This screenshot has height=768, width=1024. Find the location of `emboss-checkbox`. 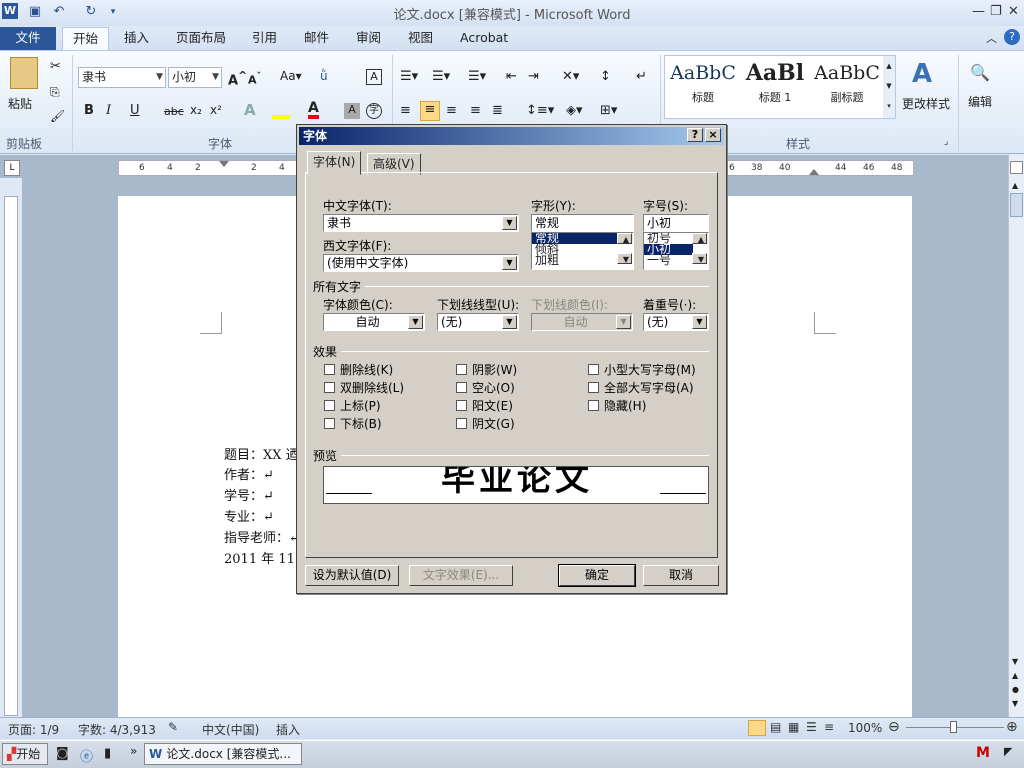

emboss-checkbox is located at coordinates (461, 405).